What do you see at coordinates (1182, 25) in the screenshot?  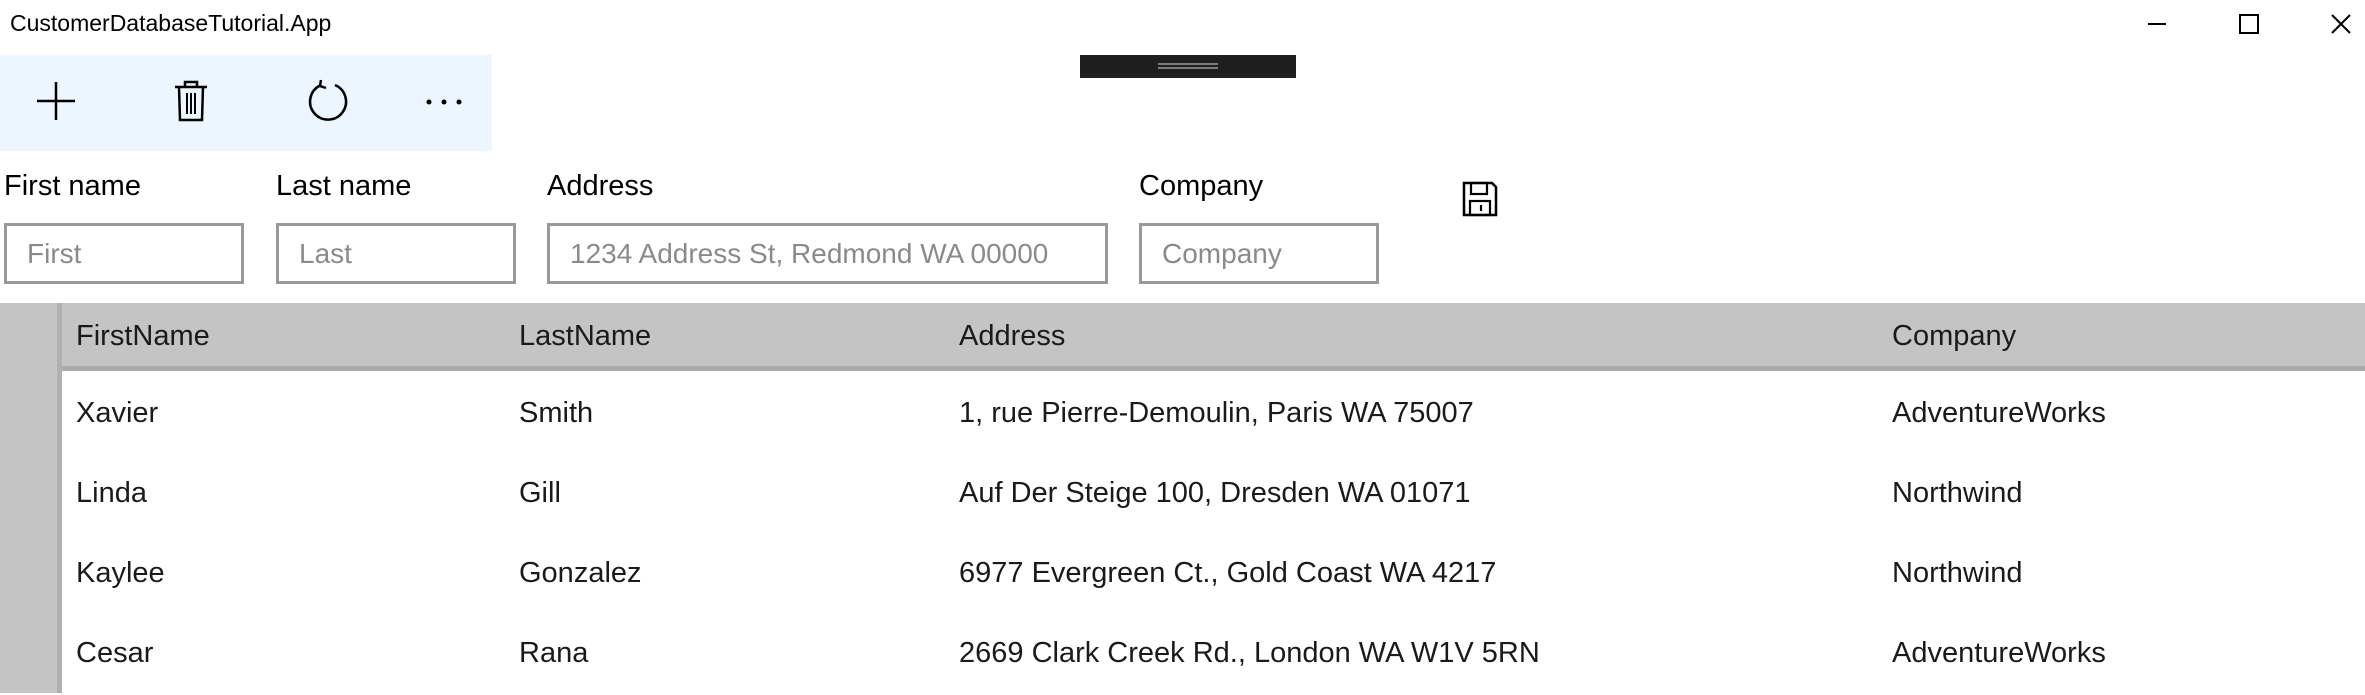 I see `title-bar: CustomerDatabaseTutorial.App` at bounding box center [1182, 25].